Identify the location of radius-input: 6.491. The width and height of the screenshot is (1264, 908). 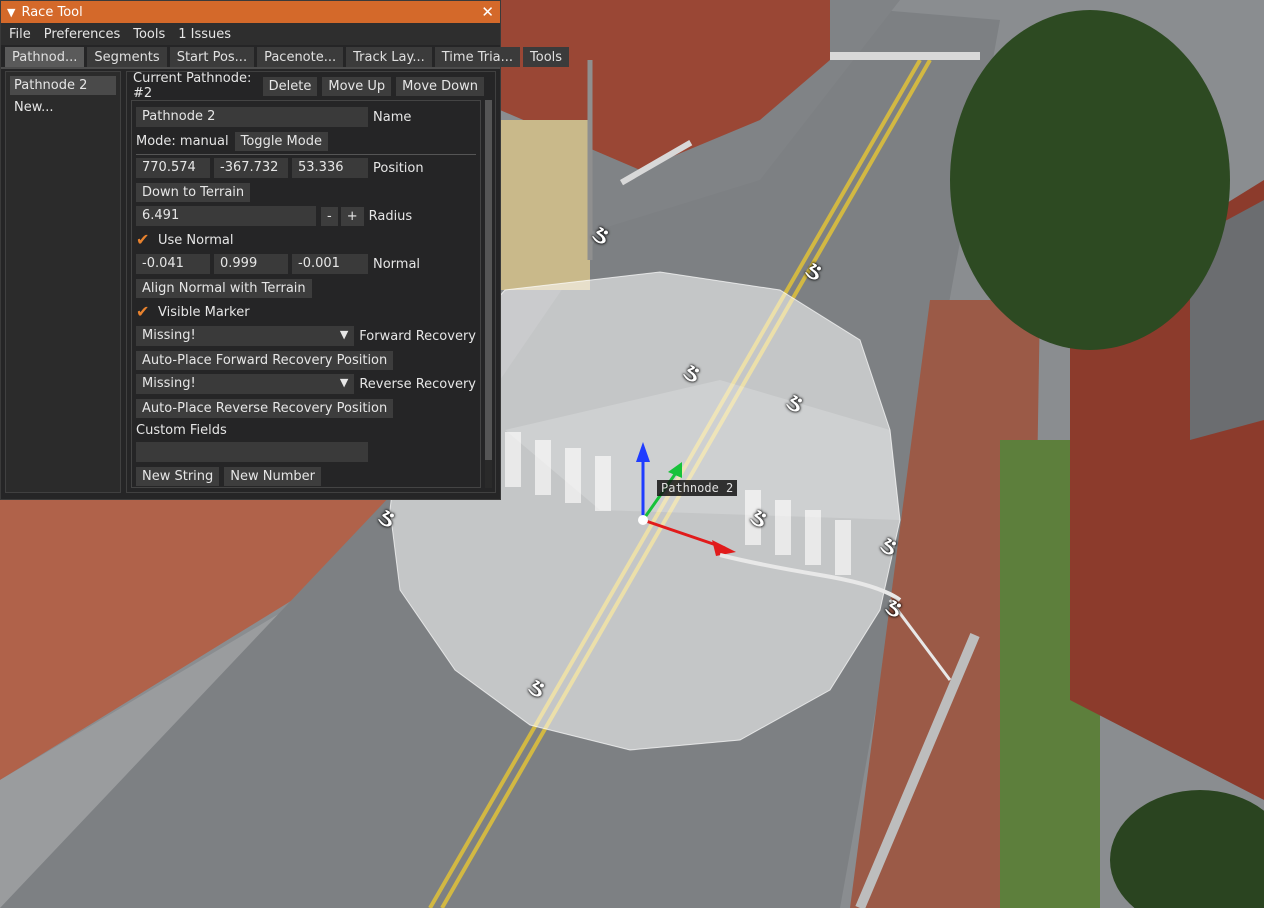
(226, 216).